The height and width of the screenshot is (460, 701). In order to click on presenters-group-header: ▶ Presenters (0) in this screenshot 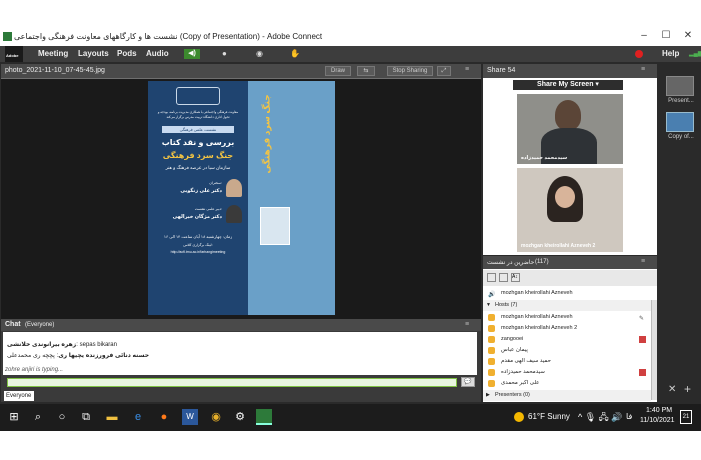, I will do `click(567, 395)`.